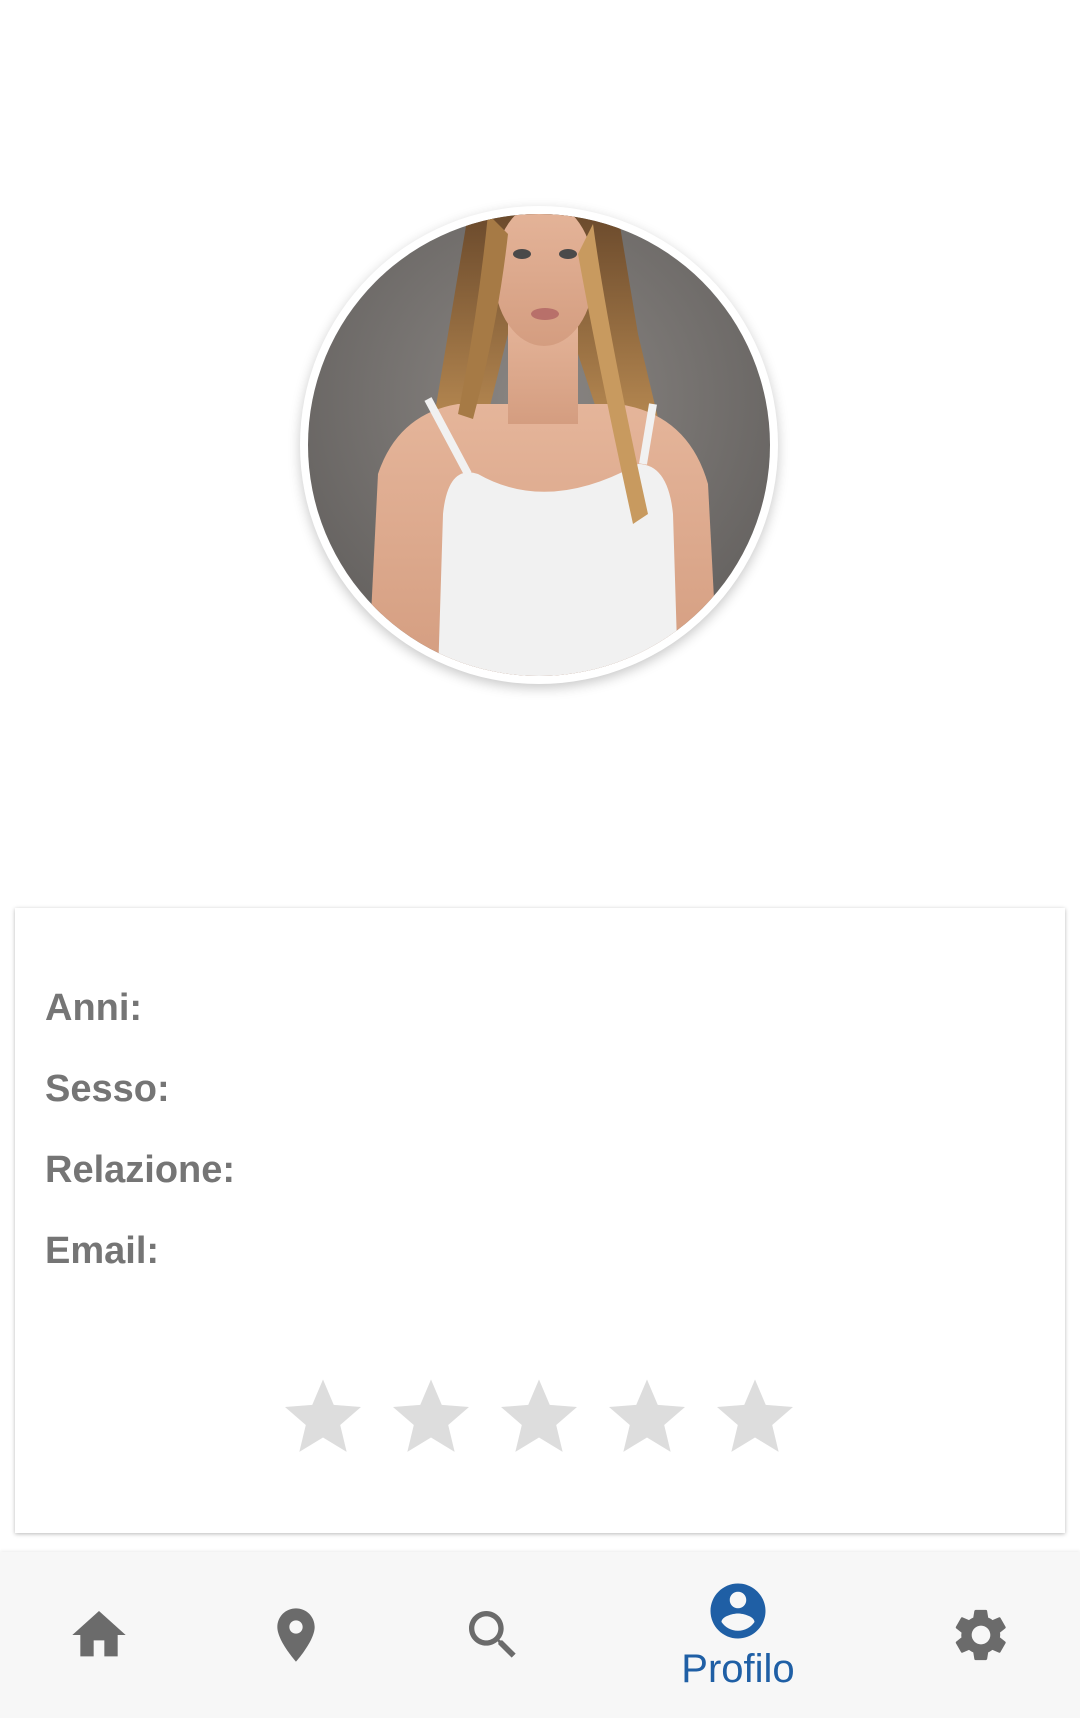  What do you see at coordinates (738, 1611) in the screenshot?
I see `account-circle-icon` at bounding box center [738, 1611].